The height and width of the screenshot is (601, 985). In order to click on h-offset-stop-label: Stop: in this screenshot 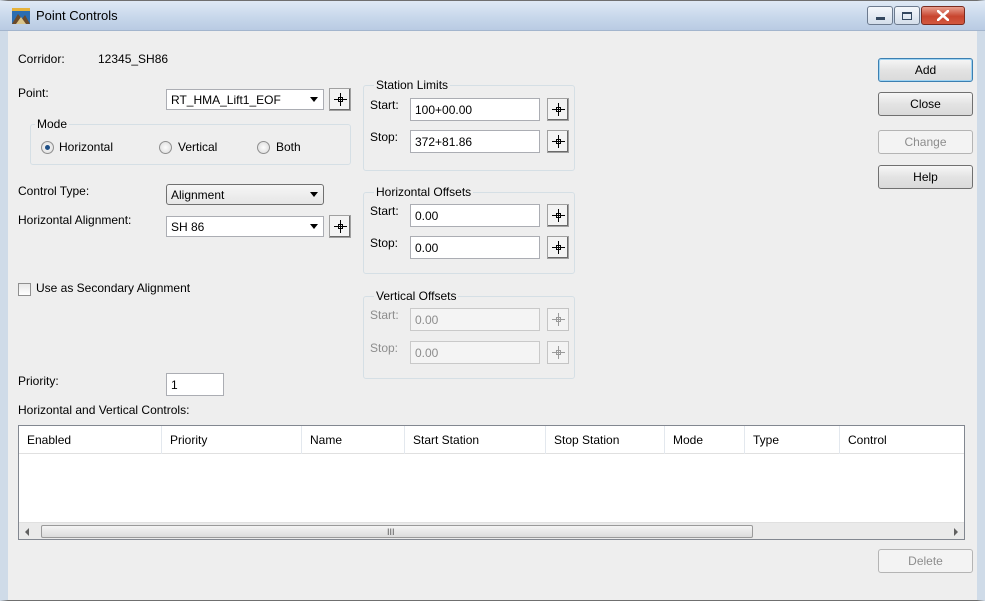, I will do `click(384, 243)`.